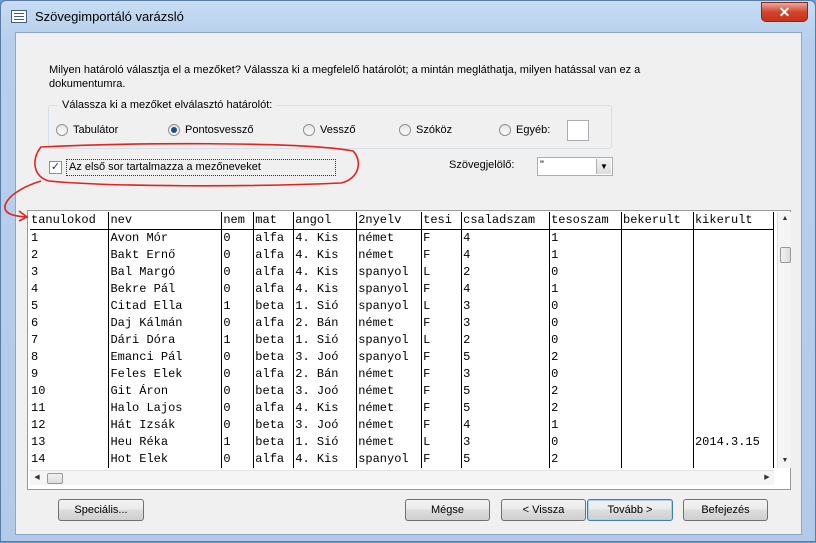 Image resolution: width=816 pixels, height=543 pixels. Describe the element at coordinates (784, 12) in the screenshot. I see `close-button: ✕` at that location.